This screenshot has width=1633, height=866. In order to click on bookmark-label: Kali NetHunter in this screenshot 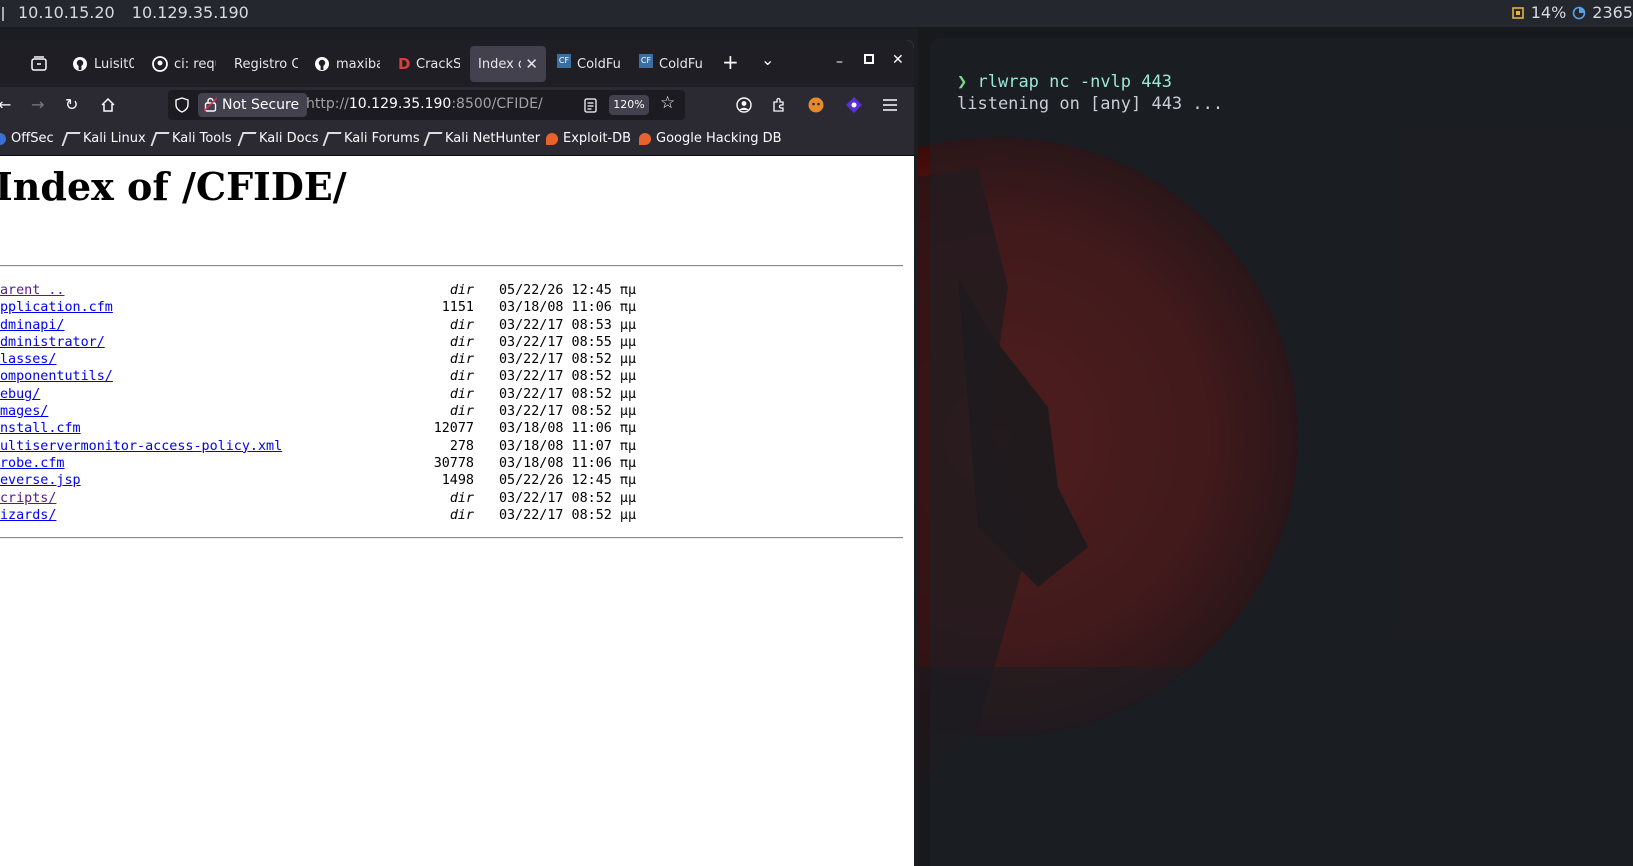, I will do `click(493, 138)`.